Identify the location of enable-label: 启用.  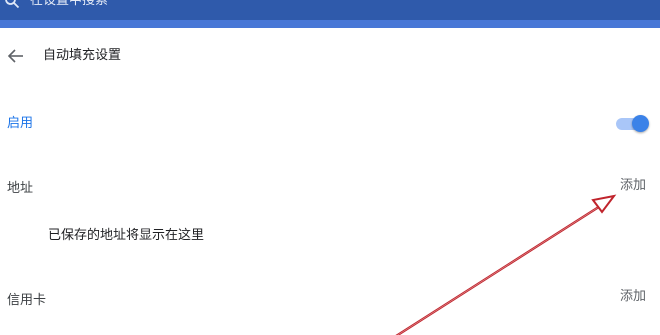
(20, 123).